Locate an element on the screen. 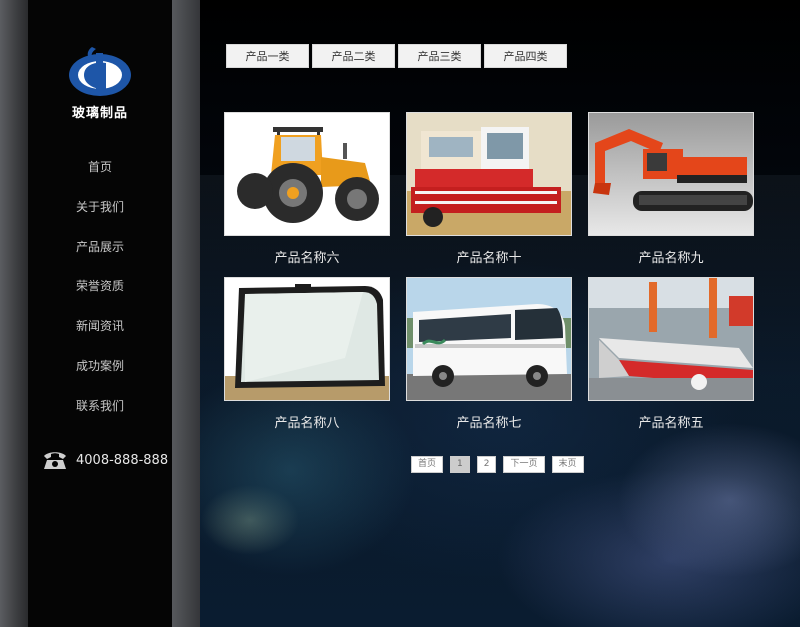 The image size is (800, 627). product-name: 产品名称五 is located at coordinates (671, 421).